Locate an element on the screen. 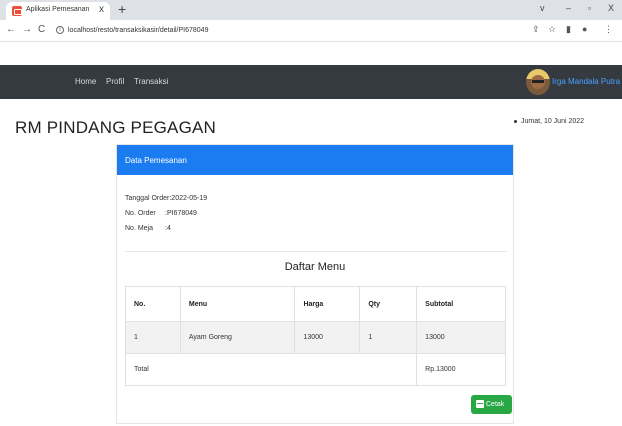 This screenshot has height=426, width=622. menu-list-title: Daftar Menu is located at coordinates (315, 267).